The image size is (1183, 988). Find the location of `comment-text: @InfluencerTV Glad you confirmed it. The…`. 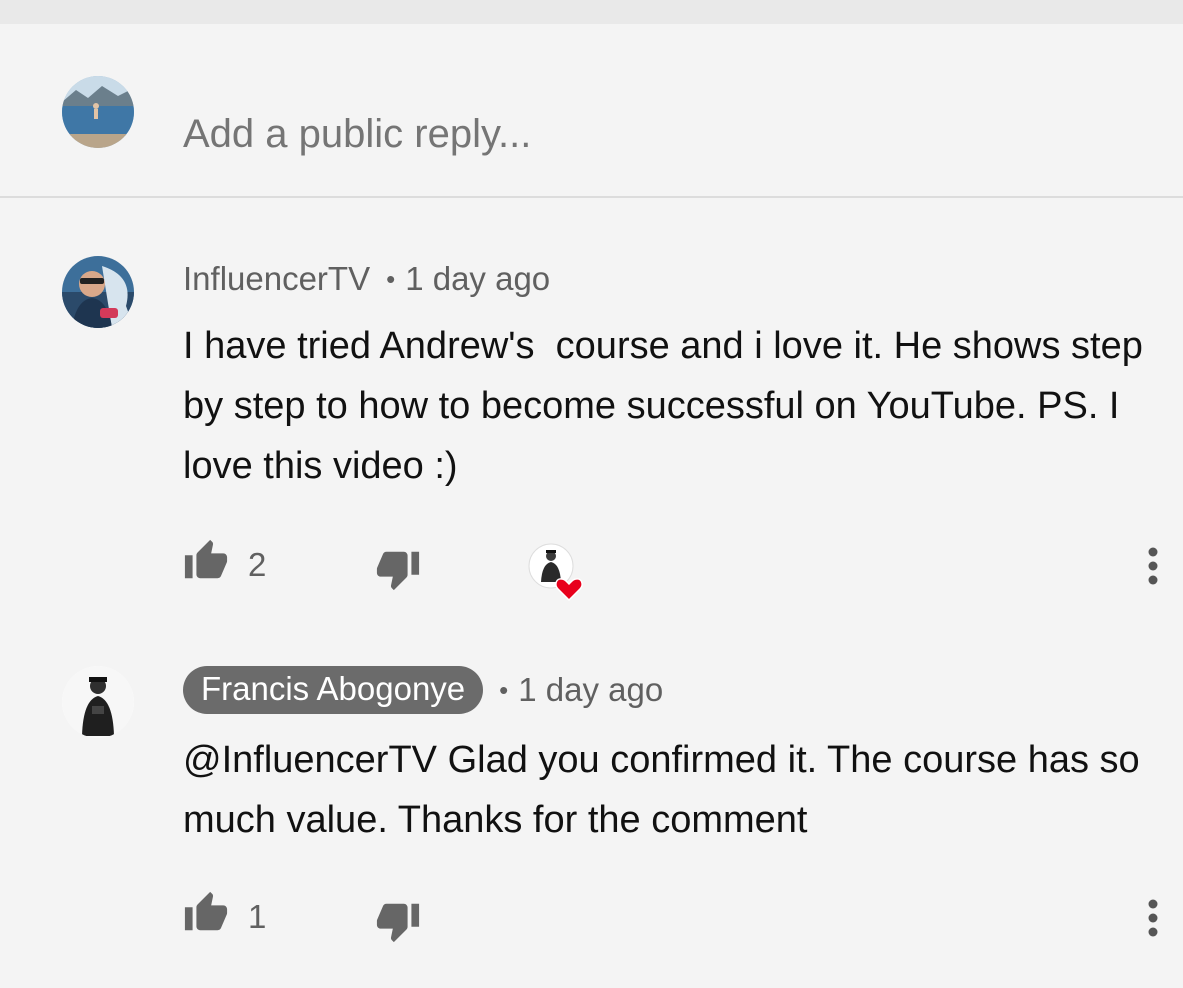

comment-text: @InfluencerTV Glad you confirmed it. The… is located at coordinates (667, 790).